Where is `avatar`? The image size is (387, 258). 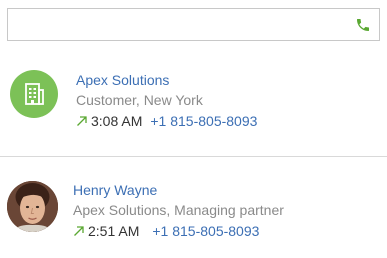 avatar is located at coordinates (32, 206).